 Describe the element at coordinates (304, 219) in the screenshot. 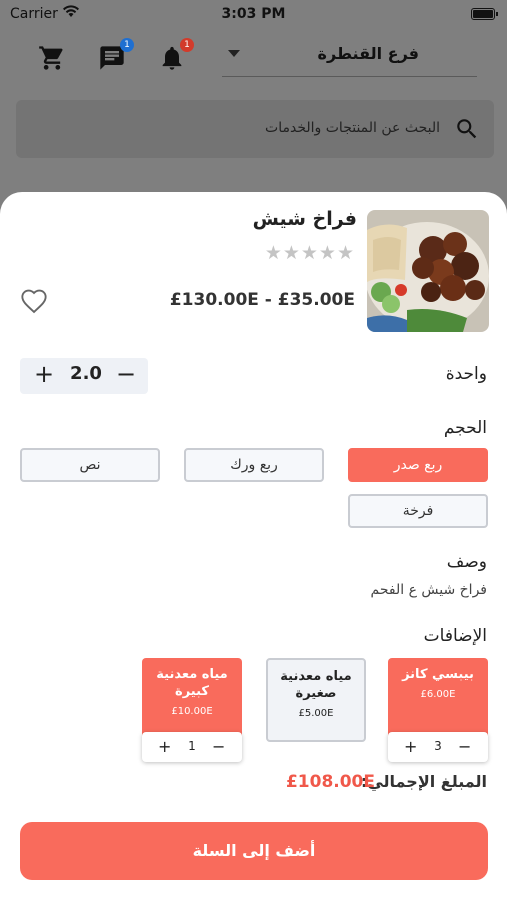

I see `product-title: فراخ شيش` at that location.